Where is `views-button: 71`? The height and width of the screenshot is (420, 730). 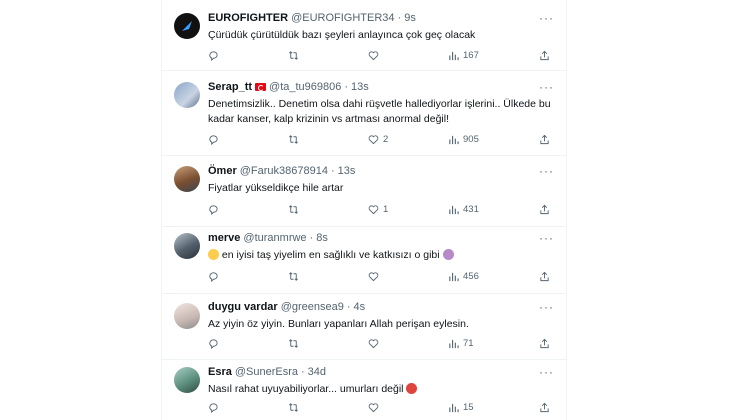 views-button: 71 is located at coordinates (488, 343).